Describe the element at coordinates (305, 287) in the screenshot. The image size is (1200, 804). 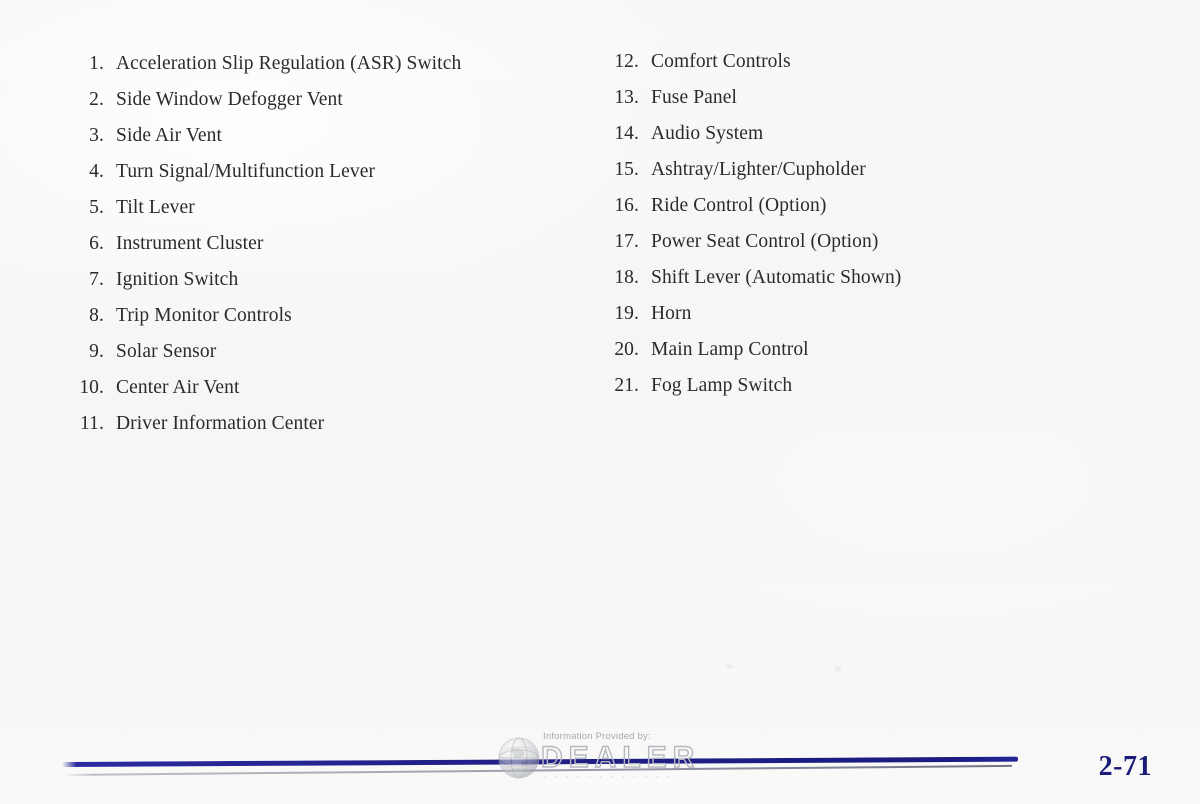
I see `list-item: 7. Ignition Switch` at that location.